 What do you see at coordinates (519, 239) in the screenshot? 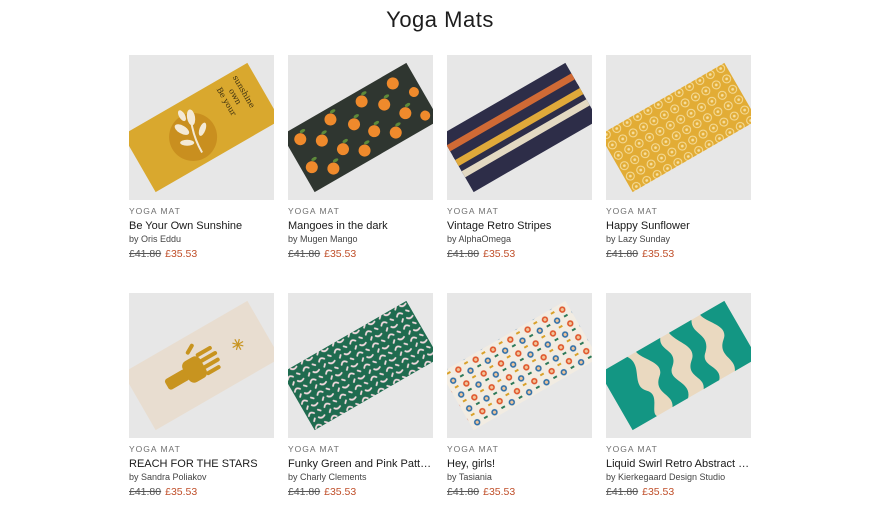
I see `product-artist: by AlphaOmega` at bounding box center [519, 239].